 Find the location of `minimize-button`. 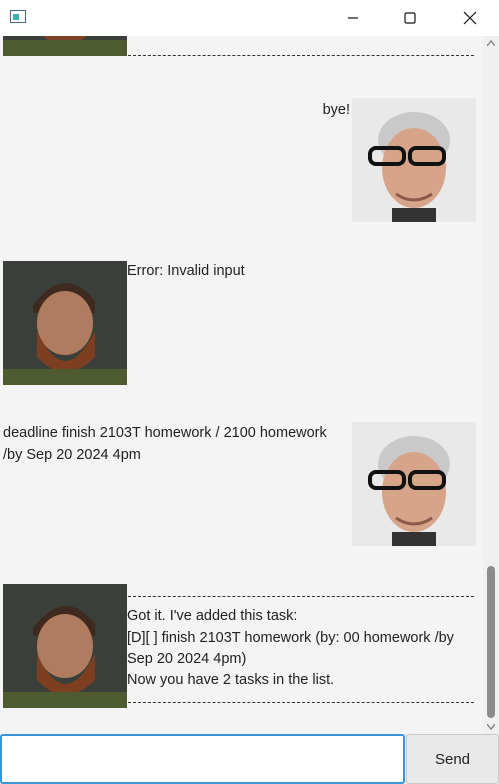

minimize-button is located at coordinates (353, 18).